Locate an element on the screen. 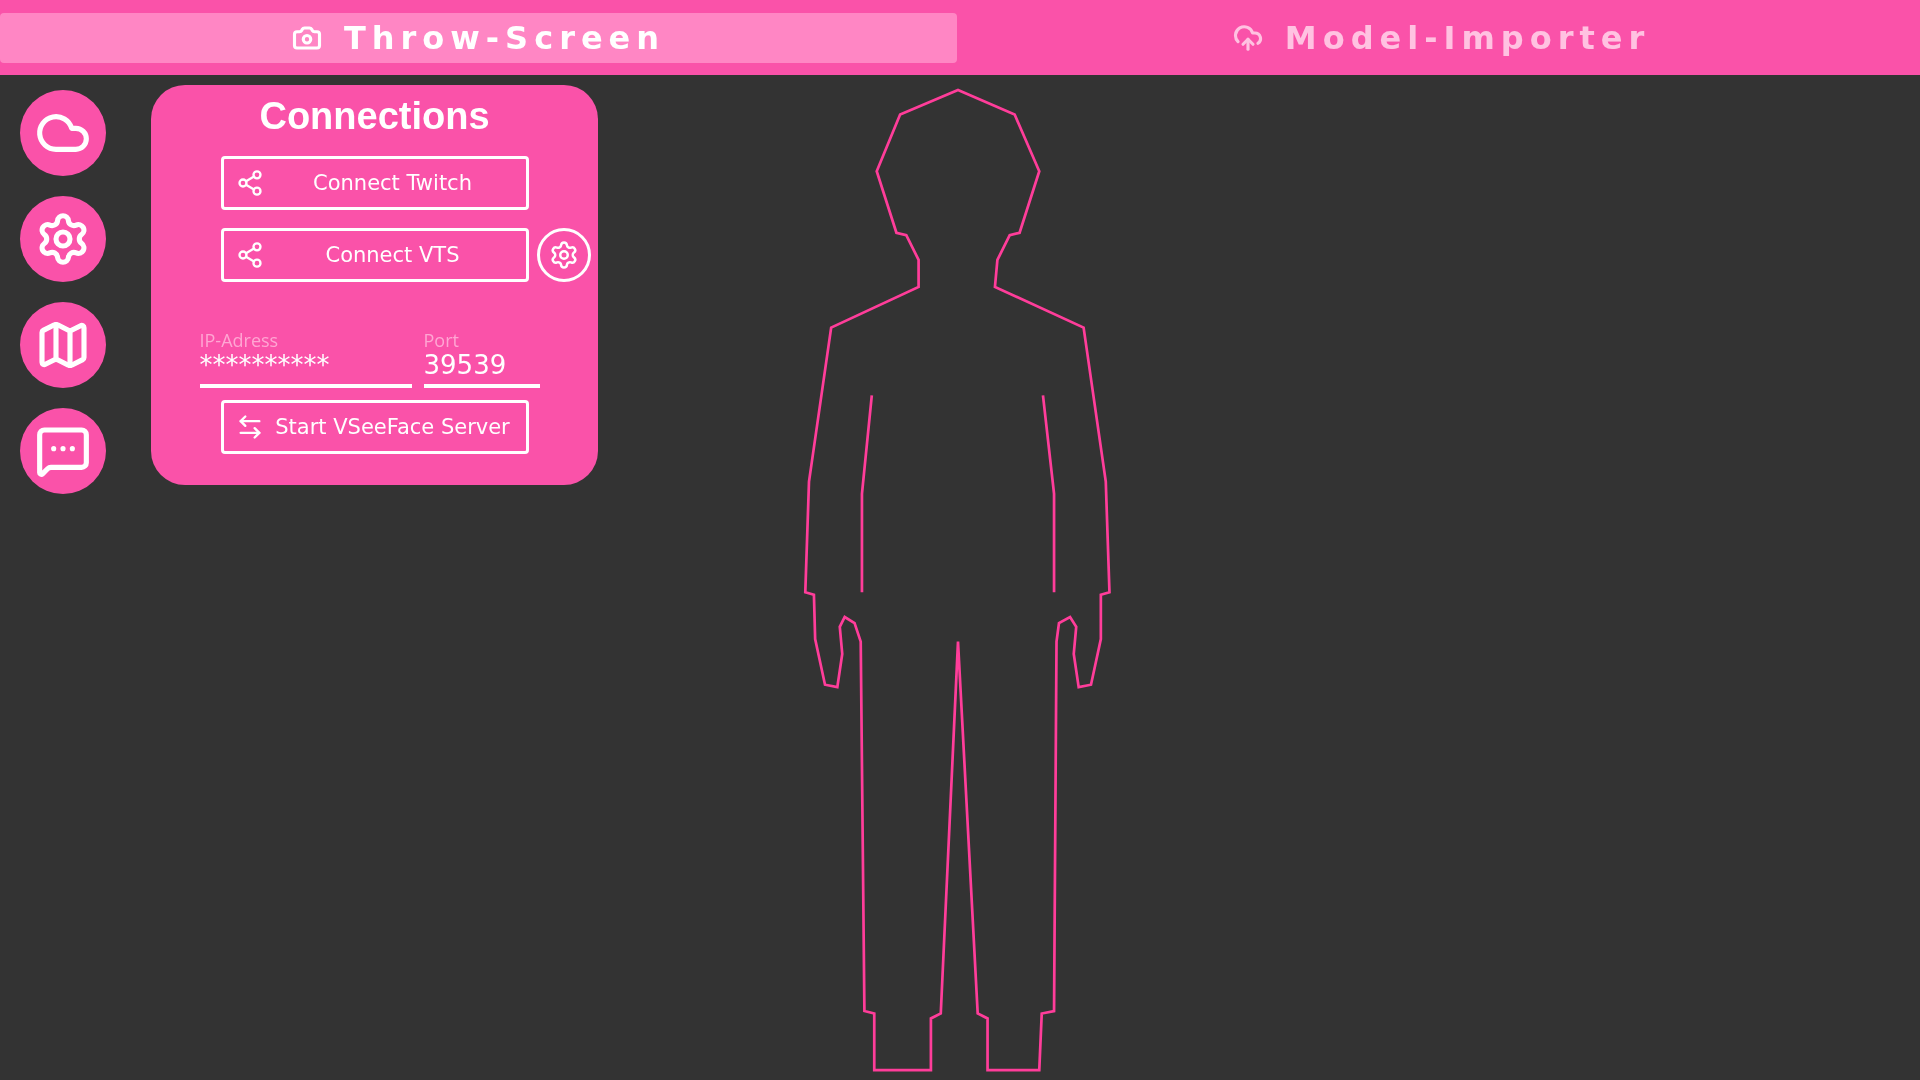 This screenshot has width=1920, height=1080. settings-icon is located at coordinates (563, 255).